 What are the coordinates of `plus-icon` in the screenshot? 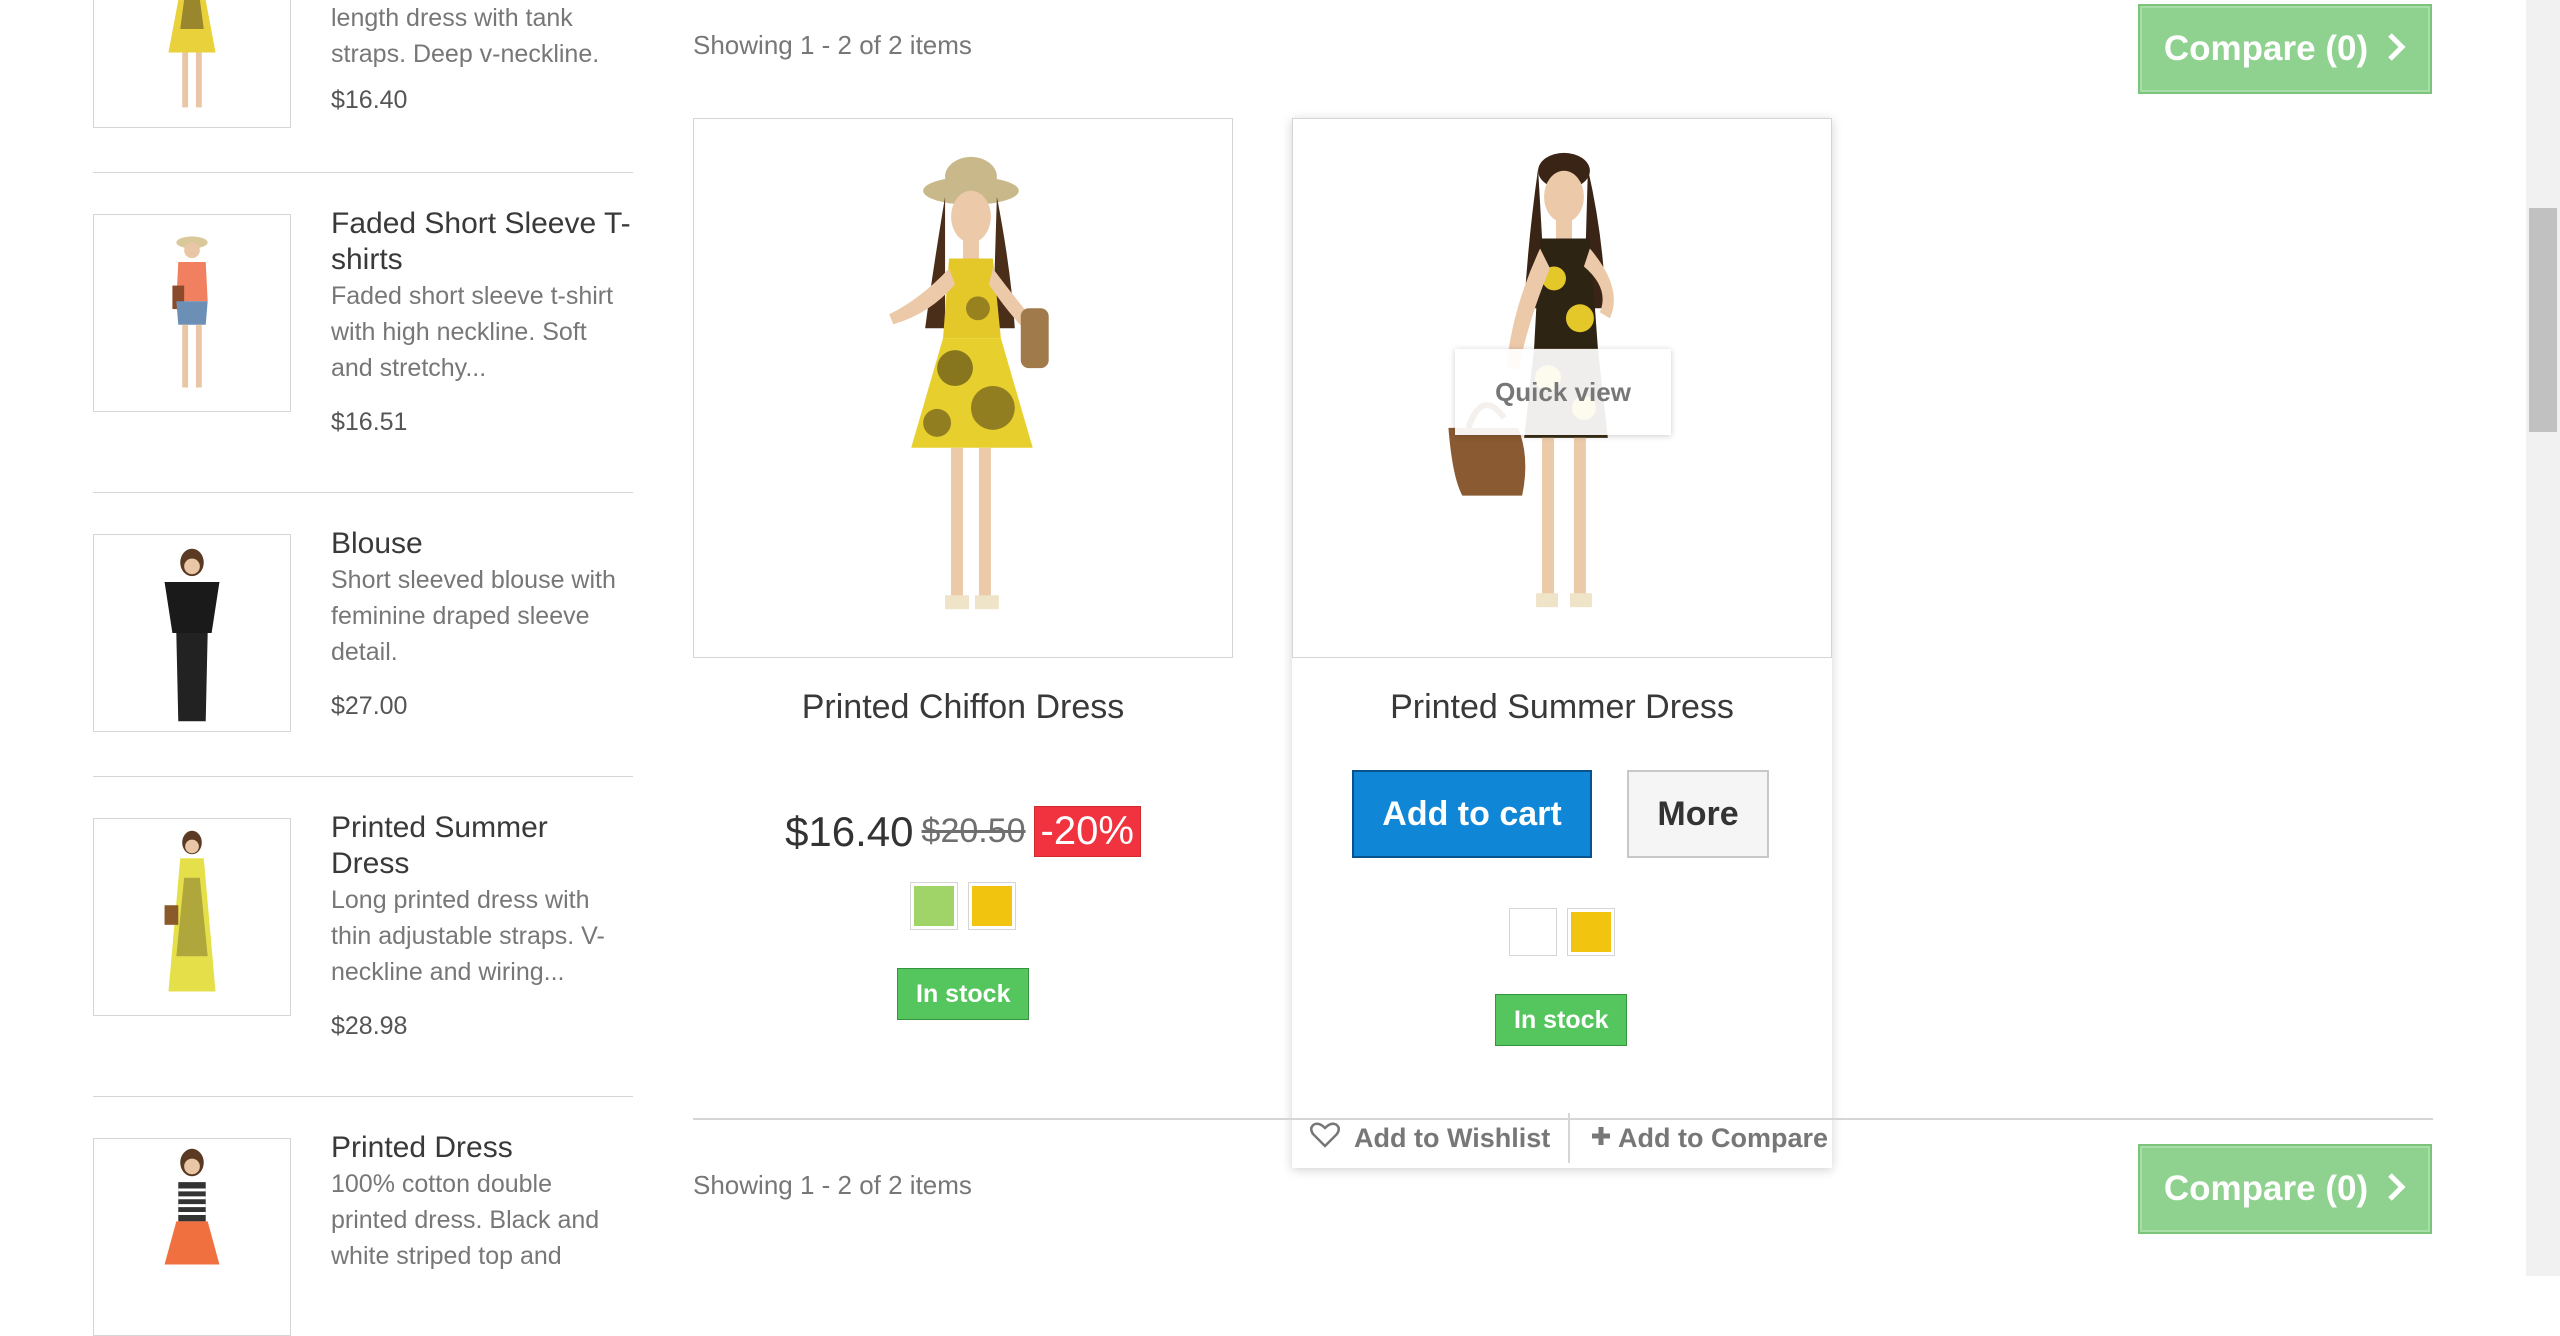 It's located at (1601, 1138).